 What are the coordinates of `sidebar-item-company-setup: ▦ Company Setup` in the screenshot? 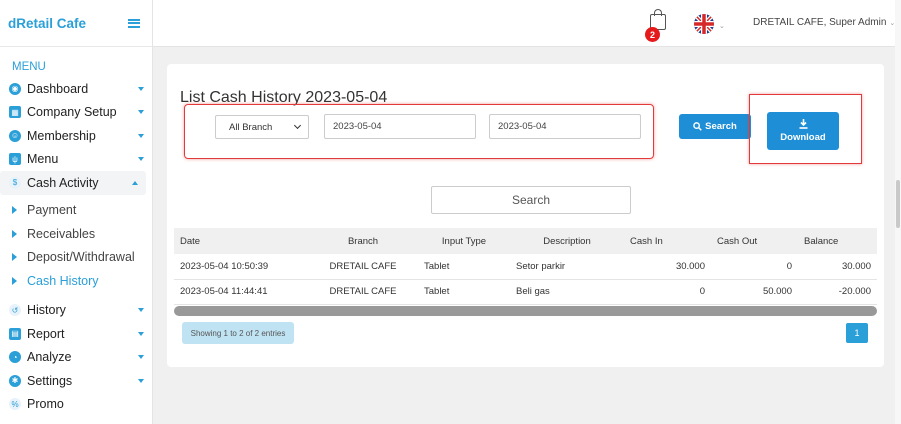 It's located at (76, 113).